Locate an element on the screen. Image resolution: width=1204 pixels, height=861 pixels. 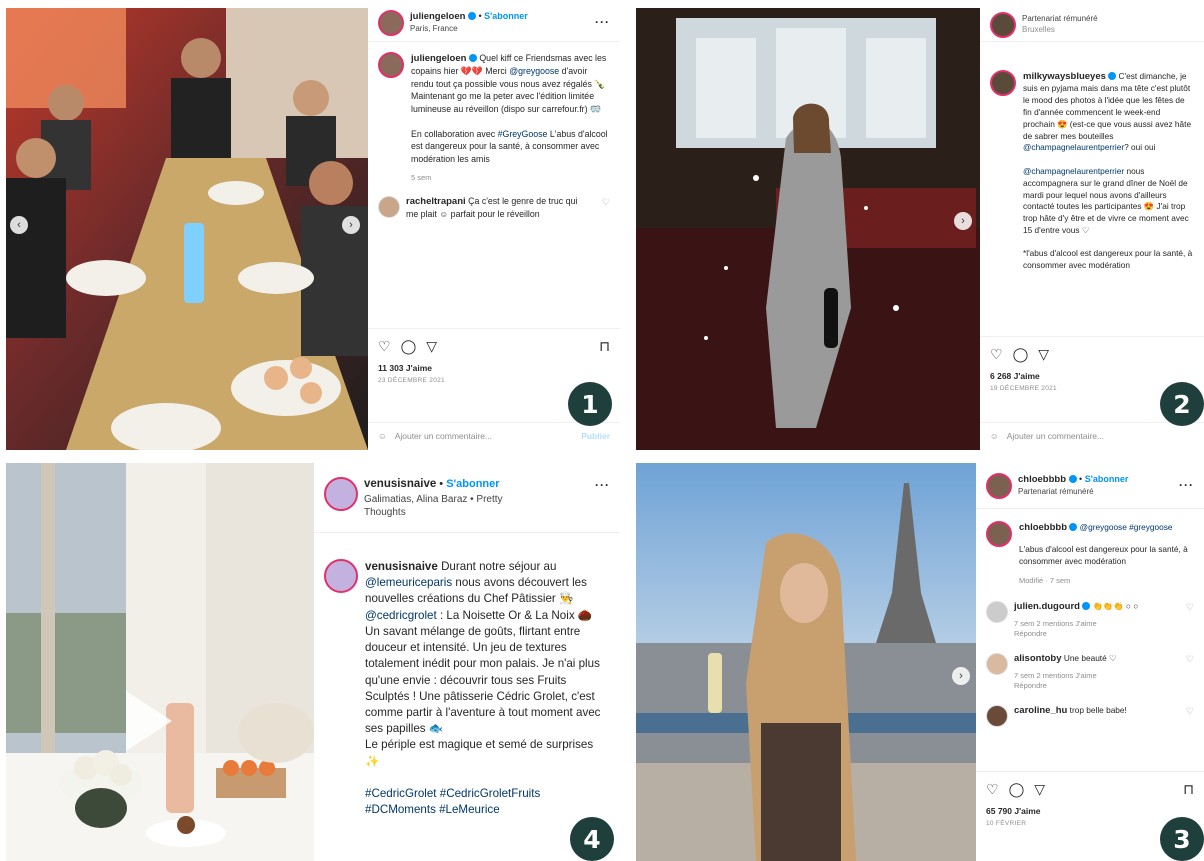
mention-link: @champagnelaurentperrier is located at coordinates (1073, 147).